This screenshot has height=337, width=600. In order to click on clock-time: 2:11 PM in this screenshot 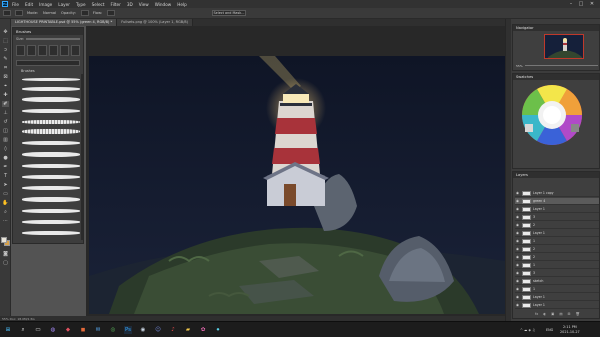, I will do `click(570, 327)`.